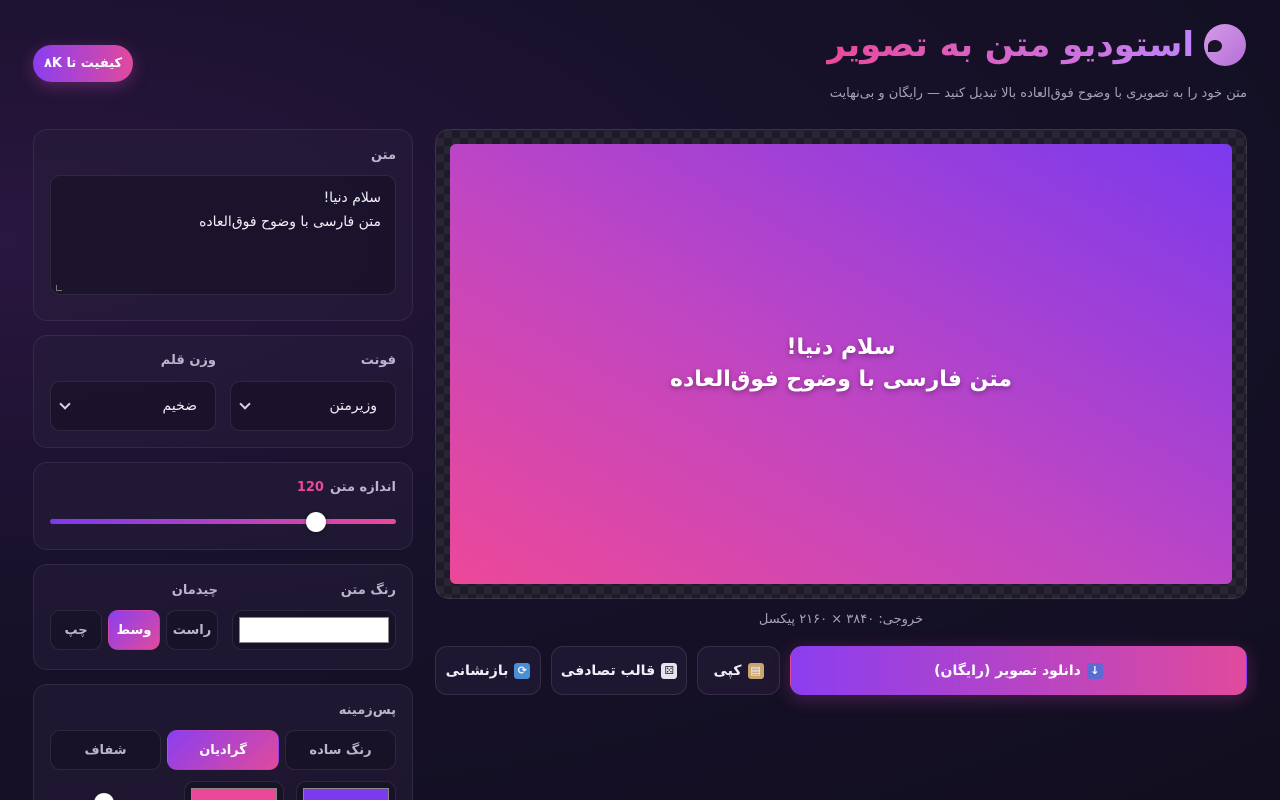 Image resolution: width=1280 pixels, height=800 pixels. What do you see at coordinates (223, 506) in the screenshot?
I see `size-panel: اندازه متن 120` at bounding box center [223, 506].